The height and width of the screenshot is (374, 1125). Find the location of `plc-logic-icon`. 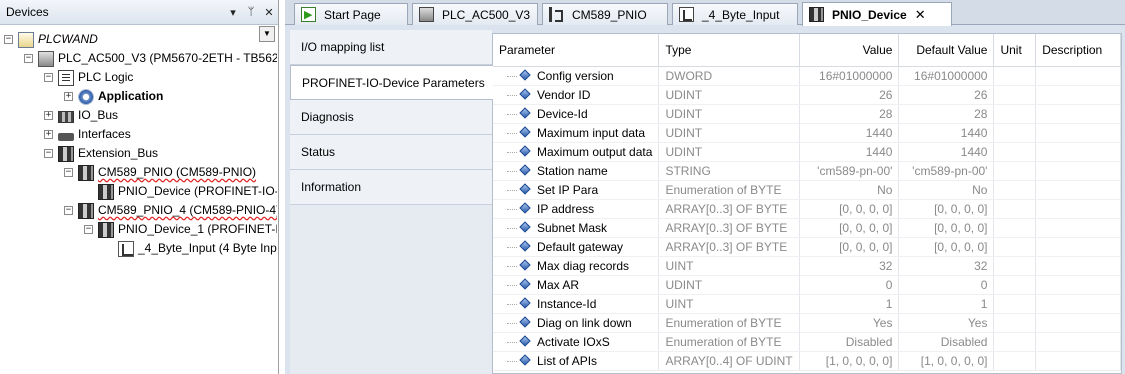

plc-logic-icon is located at coordinates (66, 77).